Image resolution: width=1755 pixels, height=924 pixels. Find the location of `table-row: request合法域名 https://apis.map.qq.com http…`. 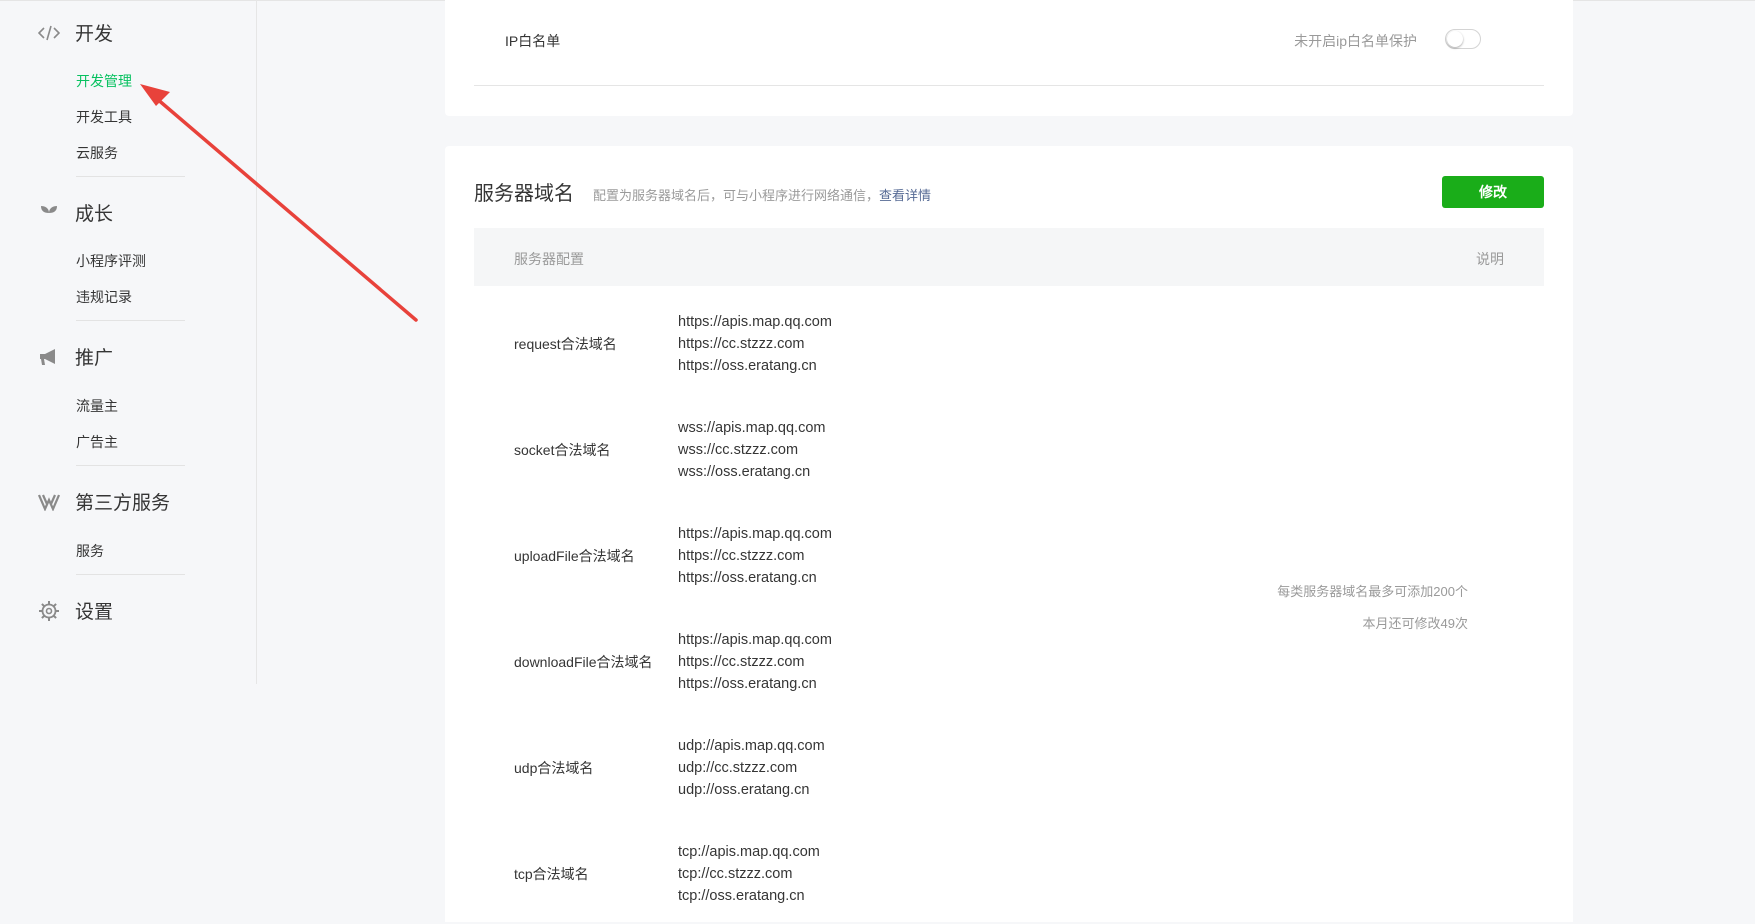

table-row: request合法域名 https://apis.map.qq.com http… is located at coordinates (874, 341).